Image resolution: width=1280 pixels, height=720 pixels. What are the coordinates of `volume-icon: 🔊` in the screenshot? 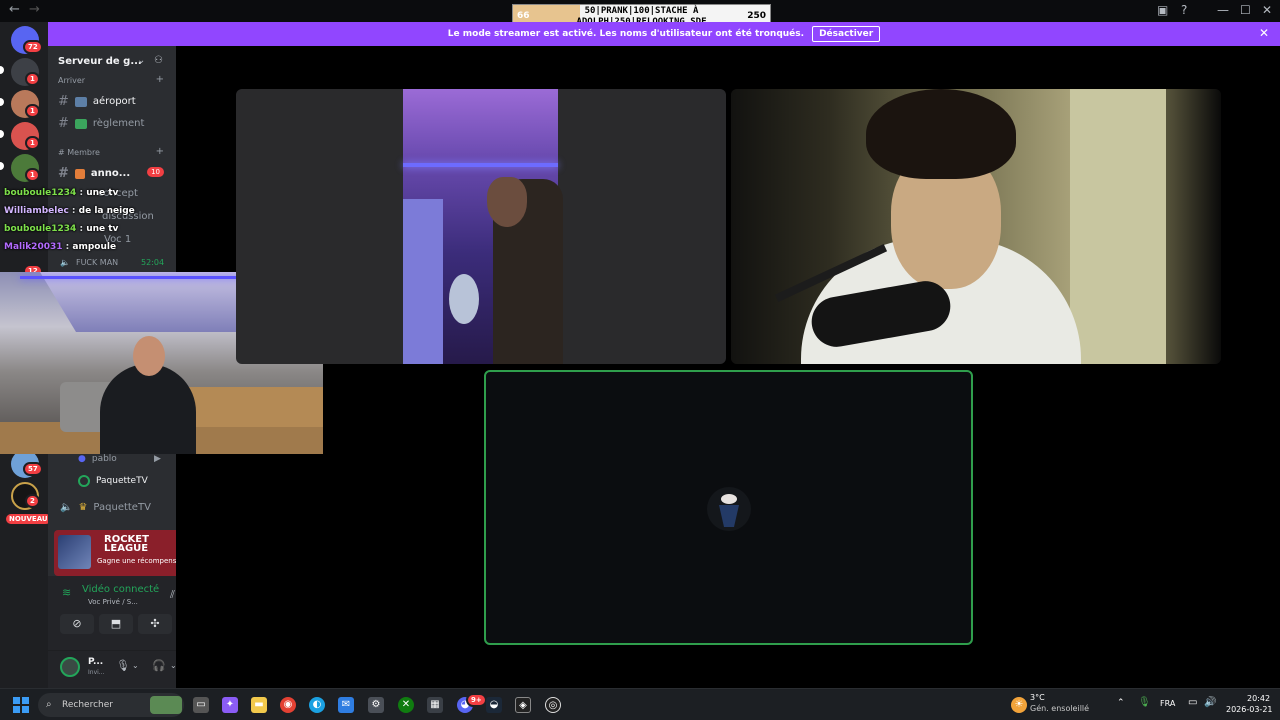 It's located at (1210, 702).